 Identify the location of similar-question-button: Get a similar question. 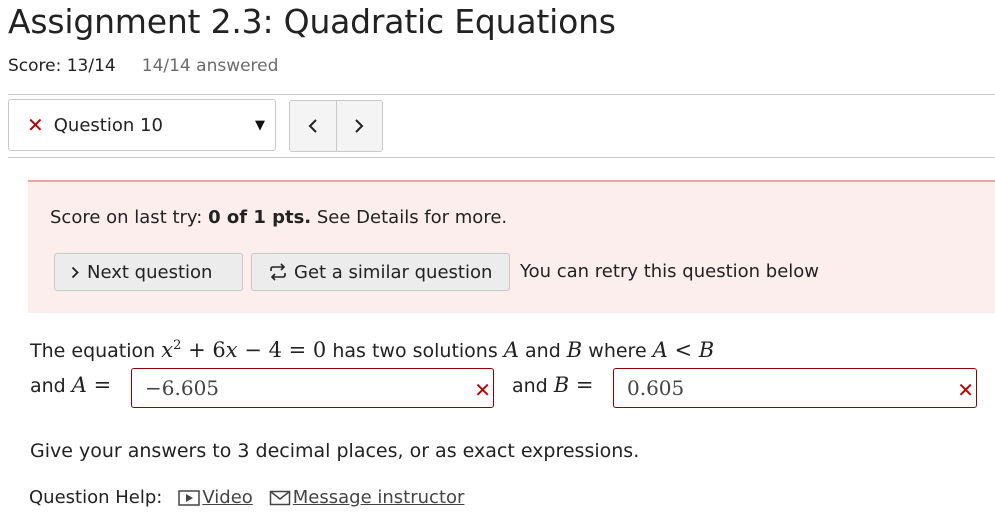
(380, 272).